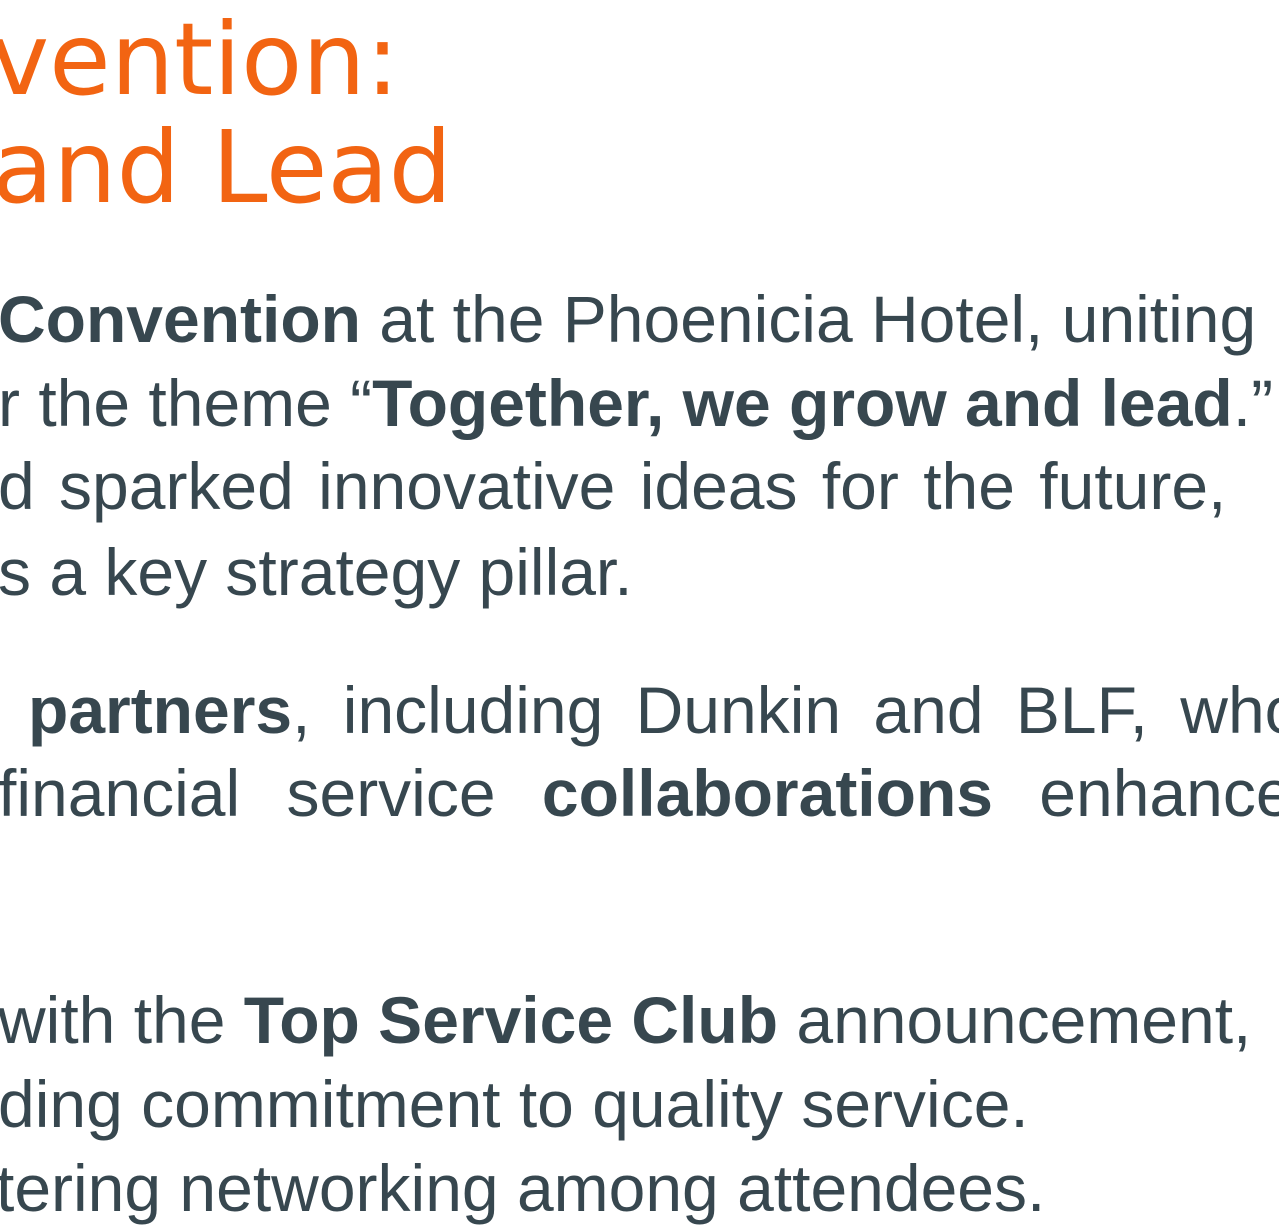 This screenshot has height=1225, width=1279. I want to click on theme-bold-text: Together, we grow and lead, so click(802, 403).